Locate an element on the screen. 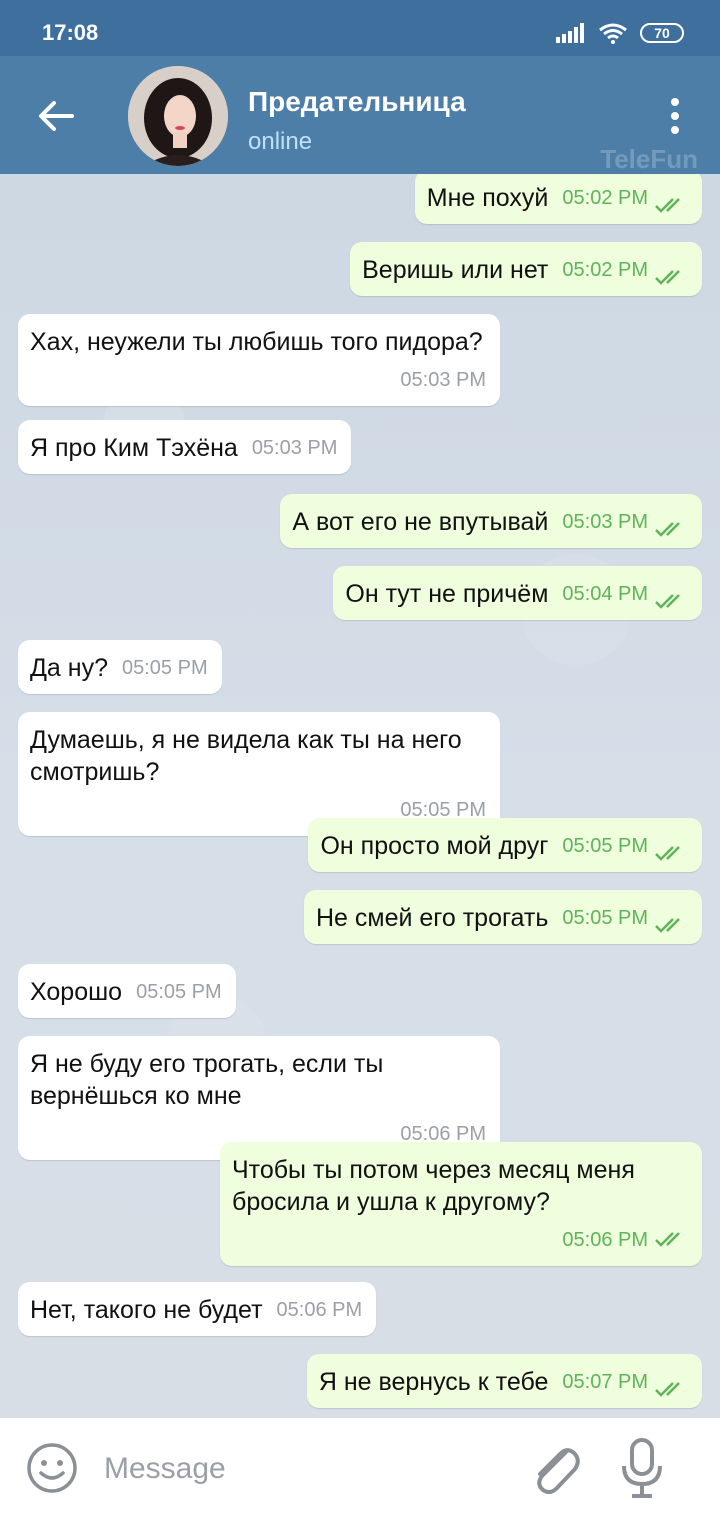 The height and width of the screenshot is (1520, 720). message-bubble-outgoing: Мне похуй 05:02 PM is located at coordinates (558, 199).